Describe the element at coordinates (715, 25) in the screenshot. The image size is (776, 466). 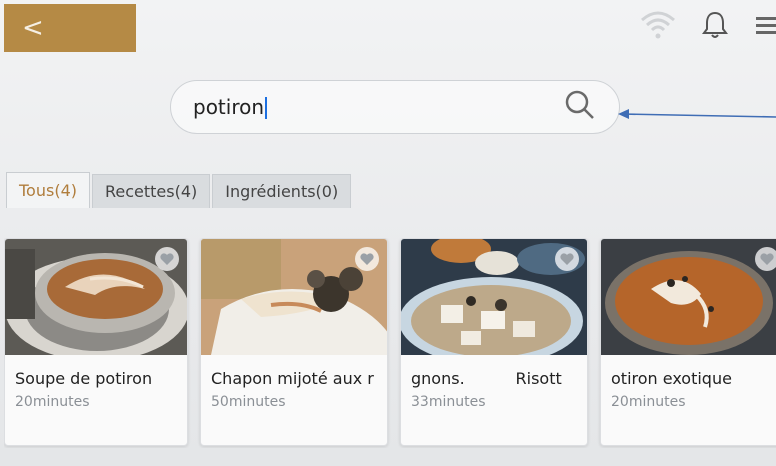
I see `bell-icon` at that location.